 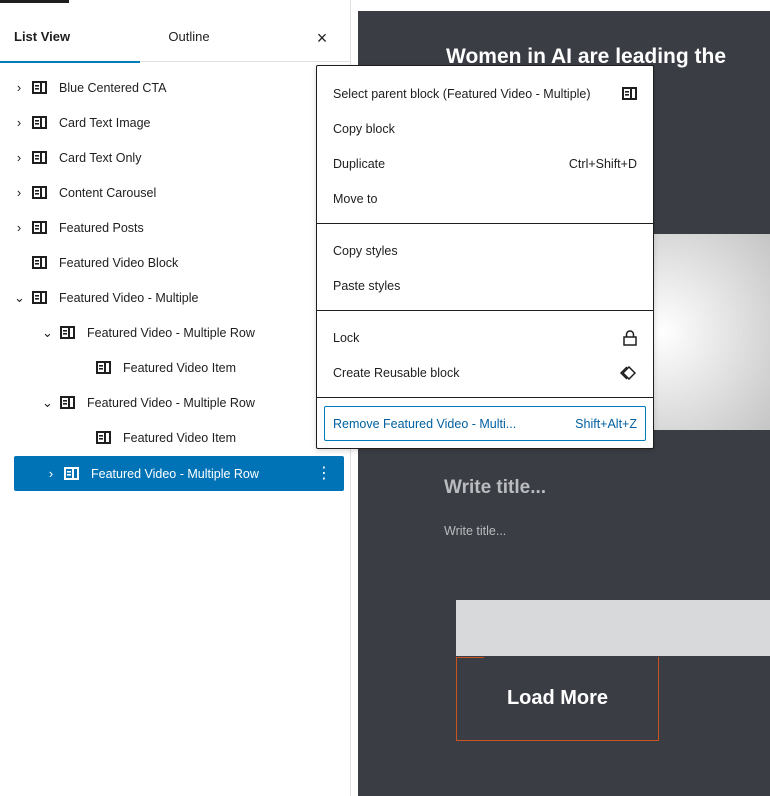 I want to click on tab-list-view: List View, so click(x=70, y=37).